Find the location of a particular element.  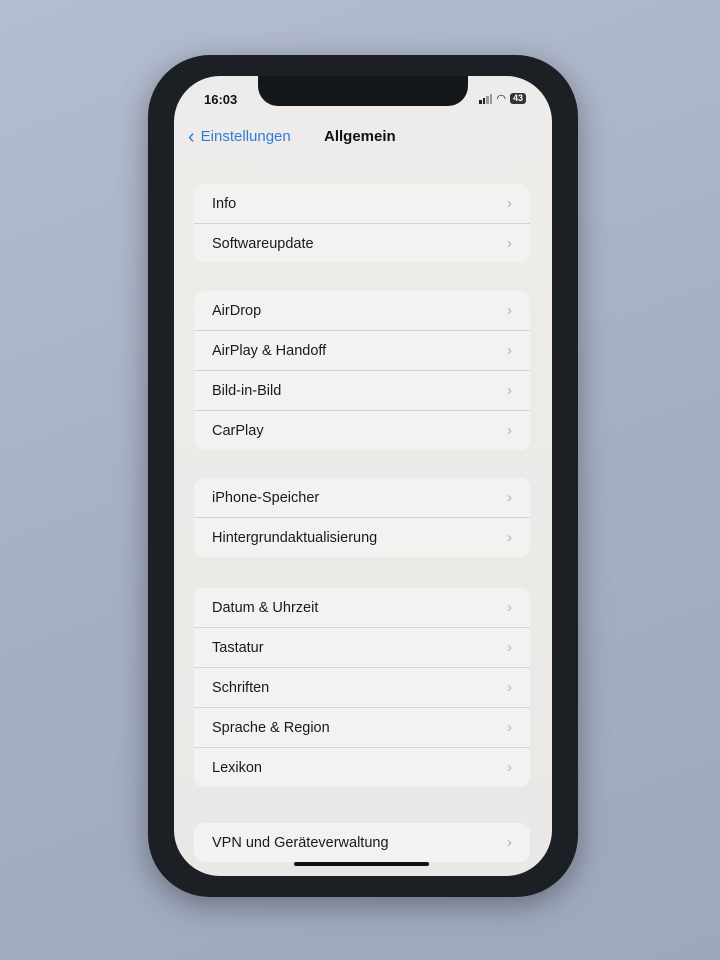

navigation-bar: ‹ Einstellungen Allgemein is located at coordinates (363, 138).